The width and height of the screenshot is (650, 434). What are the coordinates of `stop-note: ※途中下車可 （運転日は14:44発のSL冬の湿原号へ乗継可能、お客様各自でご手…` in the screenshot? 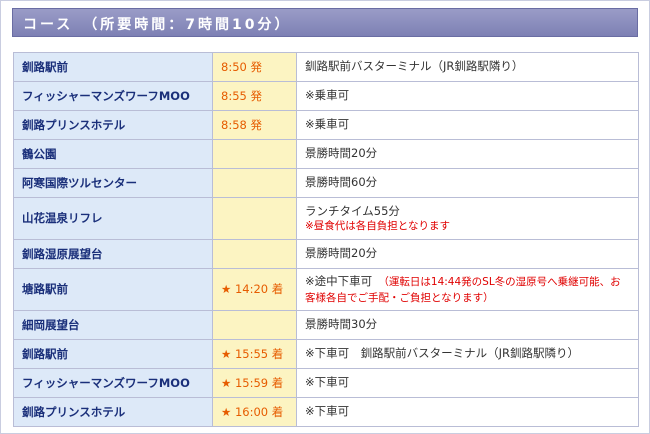 It's located at (467, 289).